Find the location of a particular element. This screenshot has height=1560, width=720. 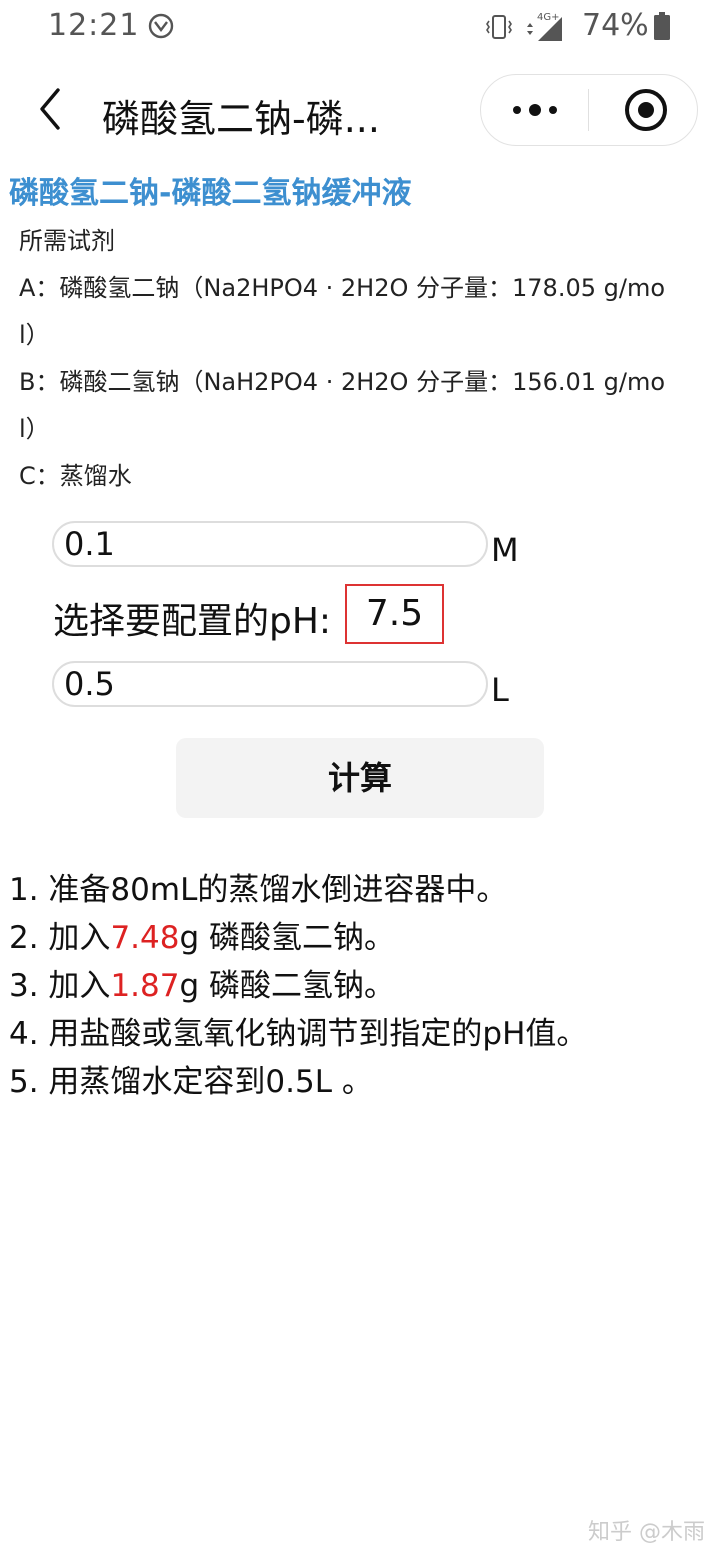

watermark: 知乎 @木雨 is located at coordinates (646, 1532).